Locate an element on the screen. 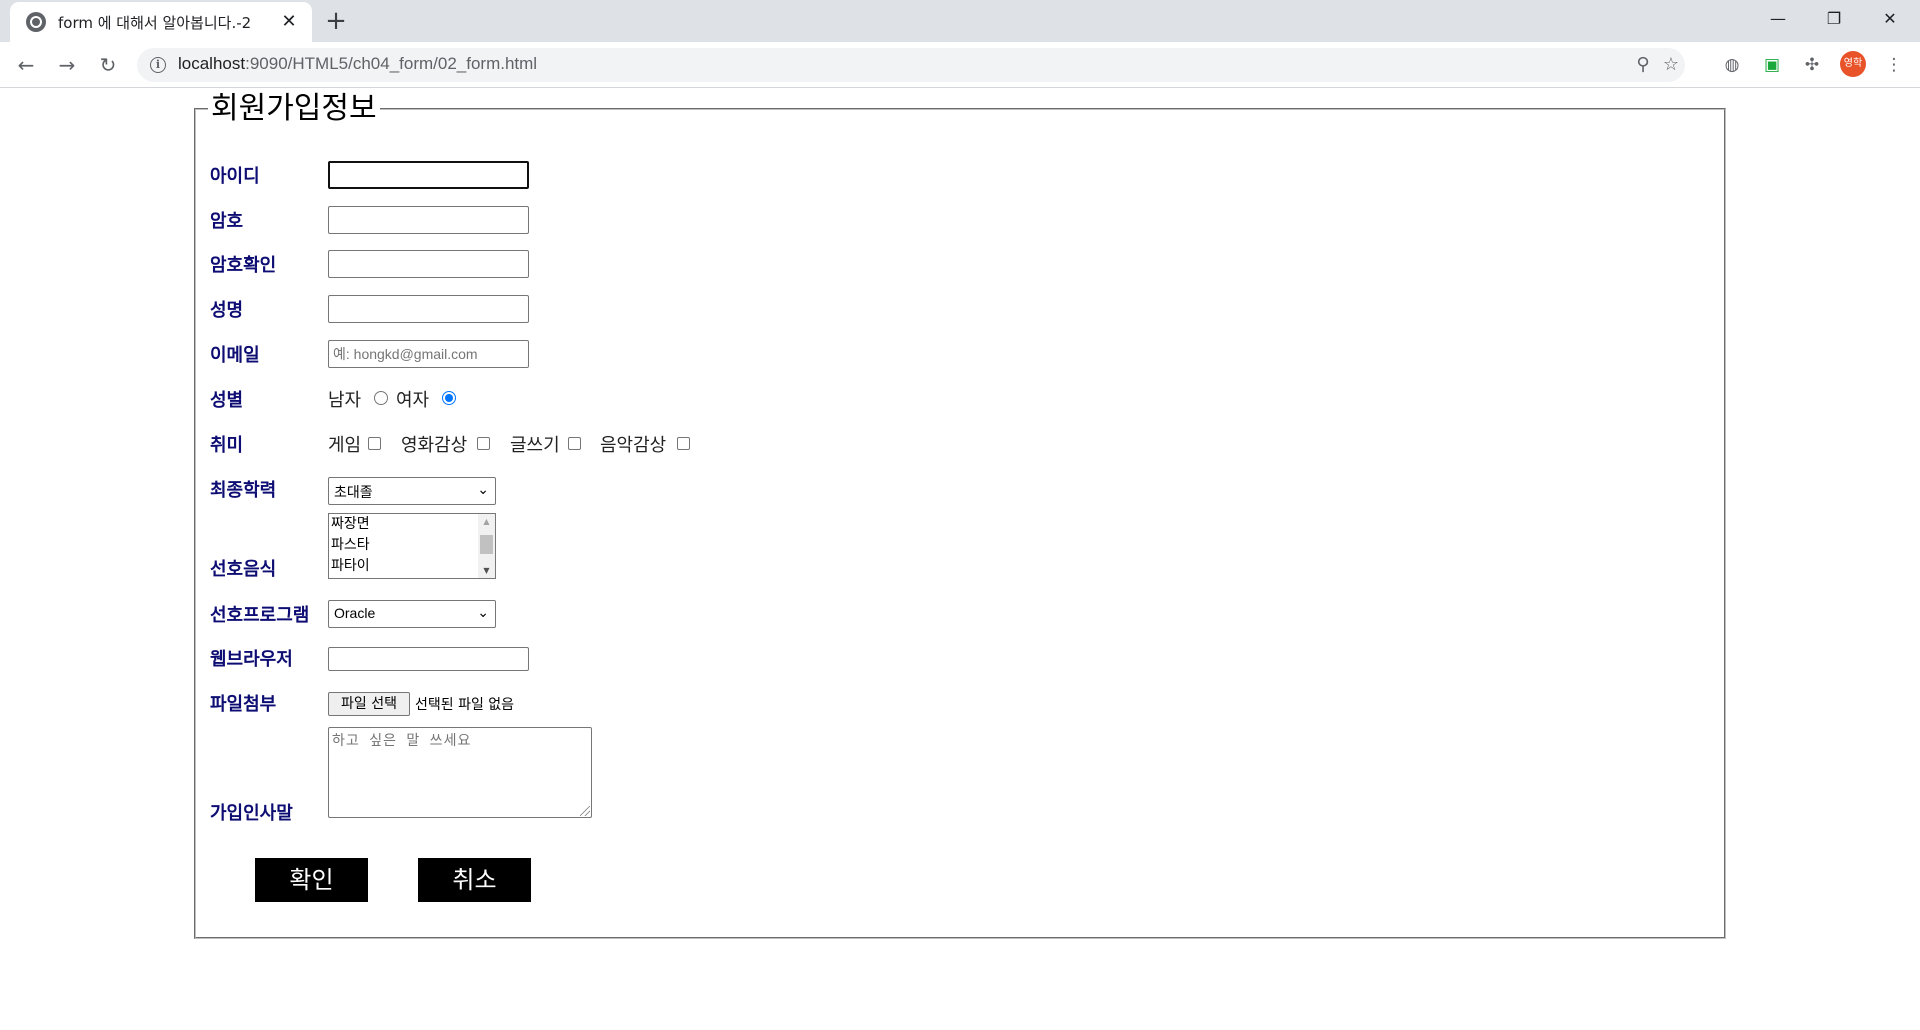 The width and height of the screenshot is (1920, 1030). bookmark-star-icon: ☆ is located at coordinates (1671, 65).